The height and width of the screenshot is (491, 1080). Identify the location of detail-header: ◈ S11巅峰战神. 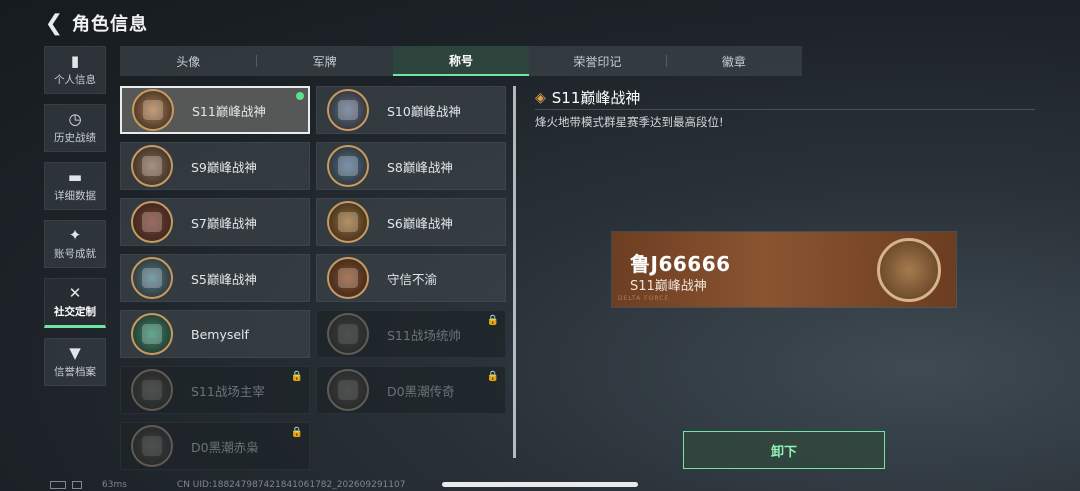
(587, 97).